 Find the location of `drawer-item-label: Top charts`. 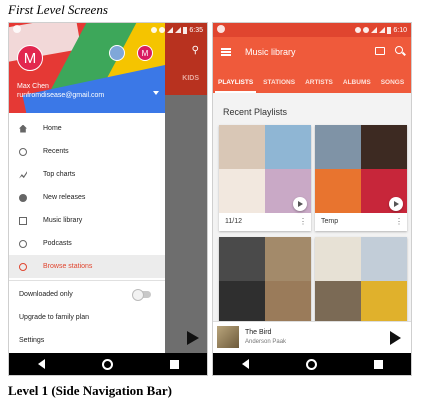

drawer-item-label: Top charts is located at coordinates (59, 174).